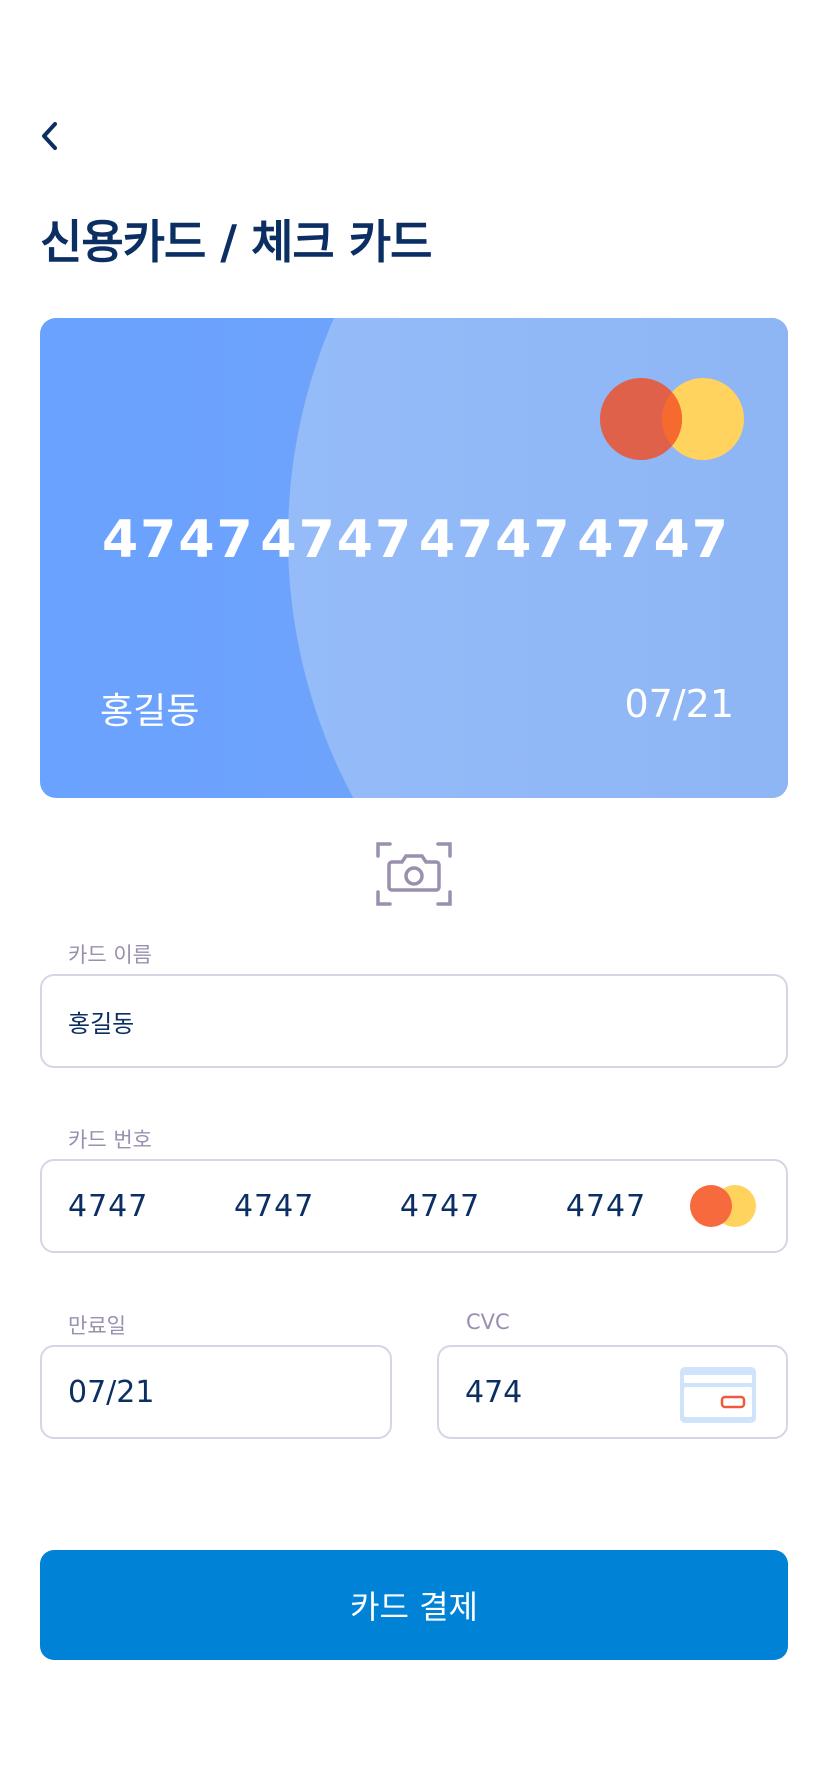 The image size is (828, 1792). I want to click on camera-scan-button, so click(414, 874).